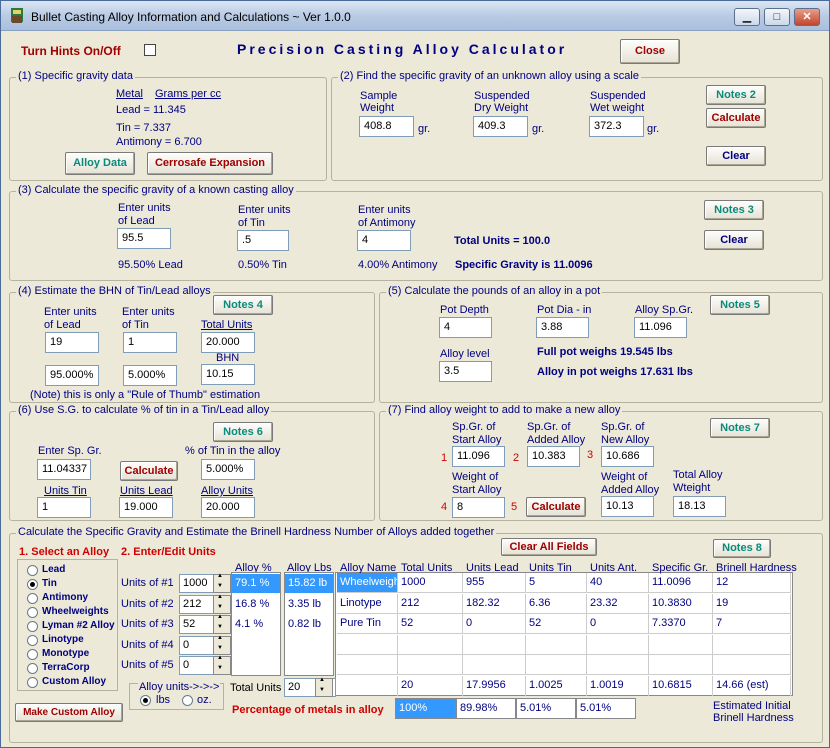 This screenshot has height=748, width=830. Describe the element at coordinates (465, 327) in the screenshot. I see `s5-depth-input: 4` at that location.